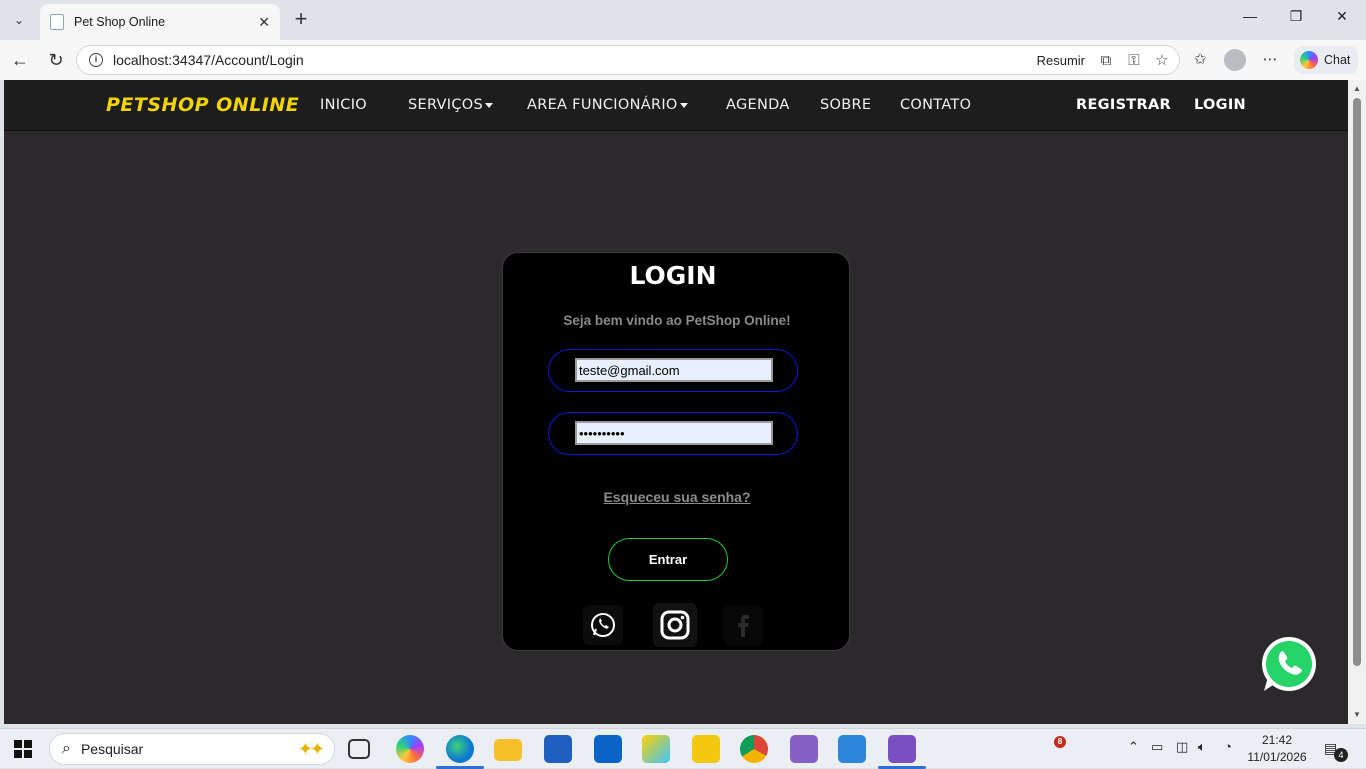  I want to click on email-field, so click(674, 370).